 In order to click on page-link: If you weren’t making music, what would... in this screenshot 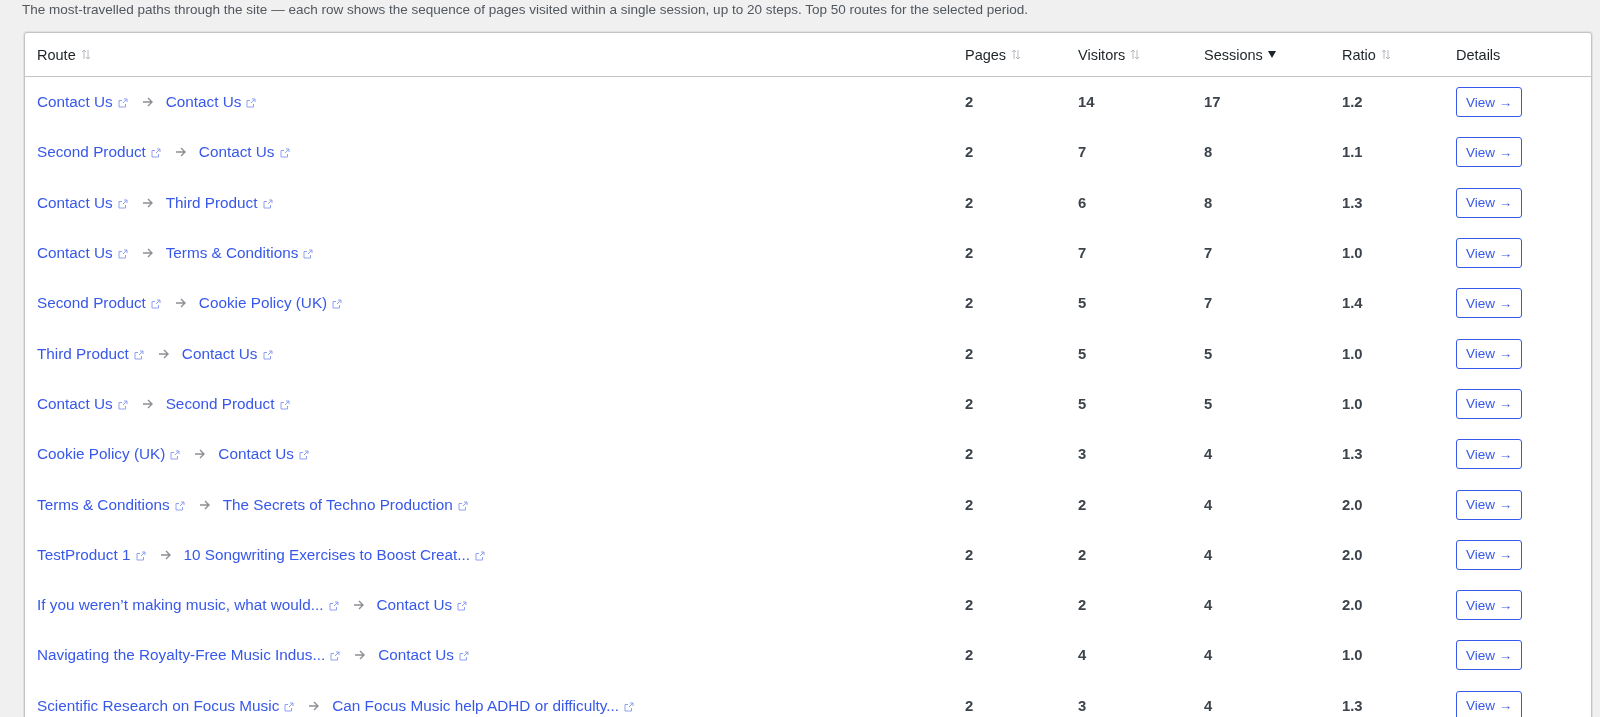, I will do `click(180, 605)`.